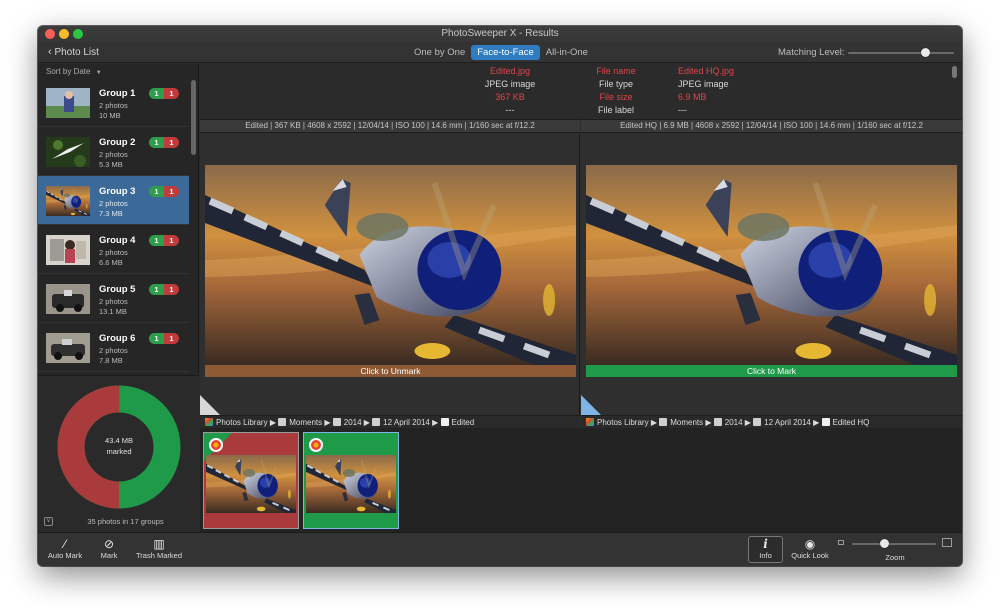  Describe the element at coordinates (74, 71) in the screenshot. I see `sort-menu: Sort by Date ▼` at that location.